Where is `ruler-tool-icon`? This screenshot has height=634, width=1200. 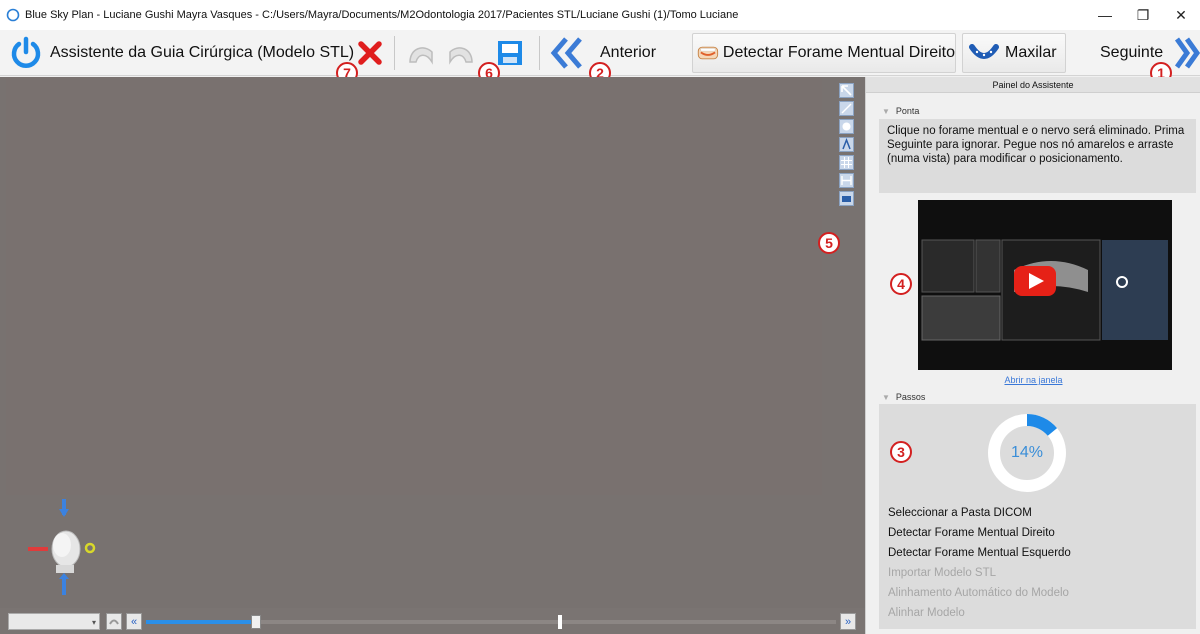
ruler-tool-icon is located at coordinates (846, 180).